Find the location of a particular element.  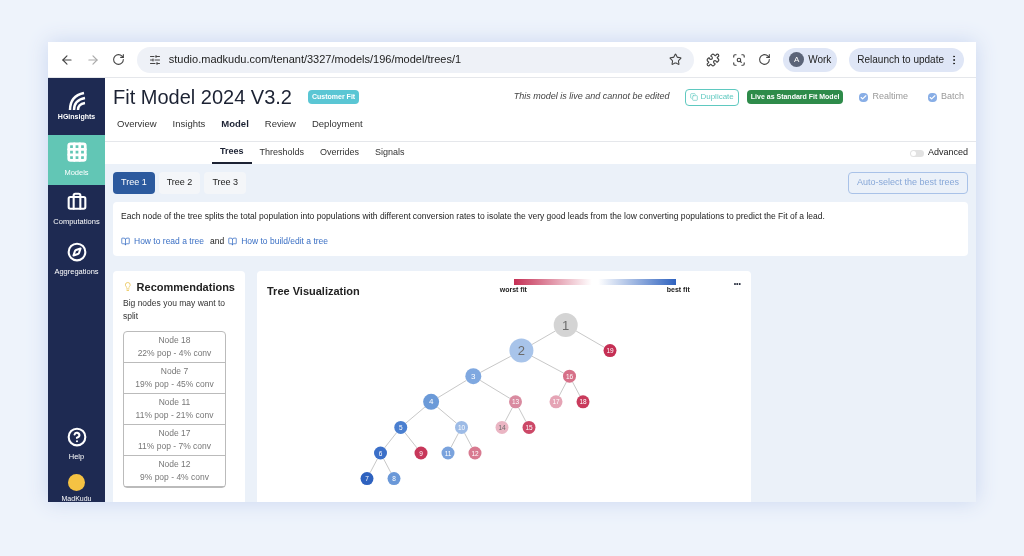

recommended-node: Node 11 11% pop - 21% conv is located at coordinates (174, 409).